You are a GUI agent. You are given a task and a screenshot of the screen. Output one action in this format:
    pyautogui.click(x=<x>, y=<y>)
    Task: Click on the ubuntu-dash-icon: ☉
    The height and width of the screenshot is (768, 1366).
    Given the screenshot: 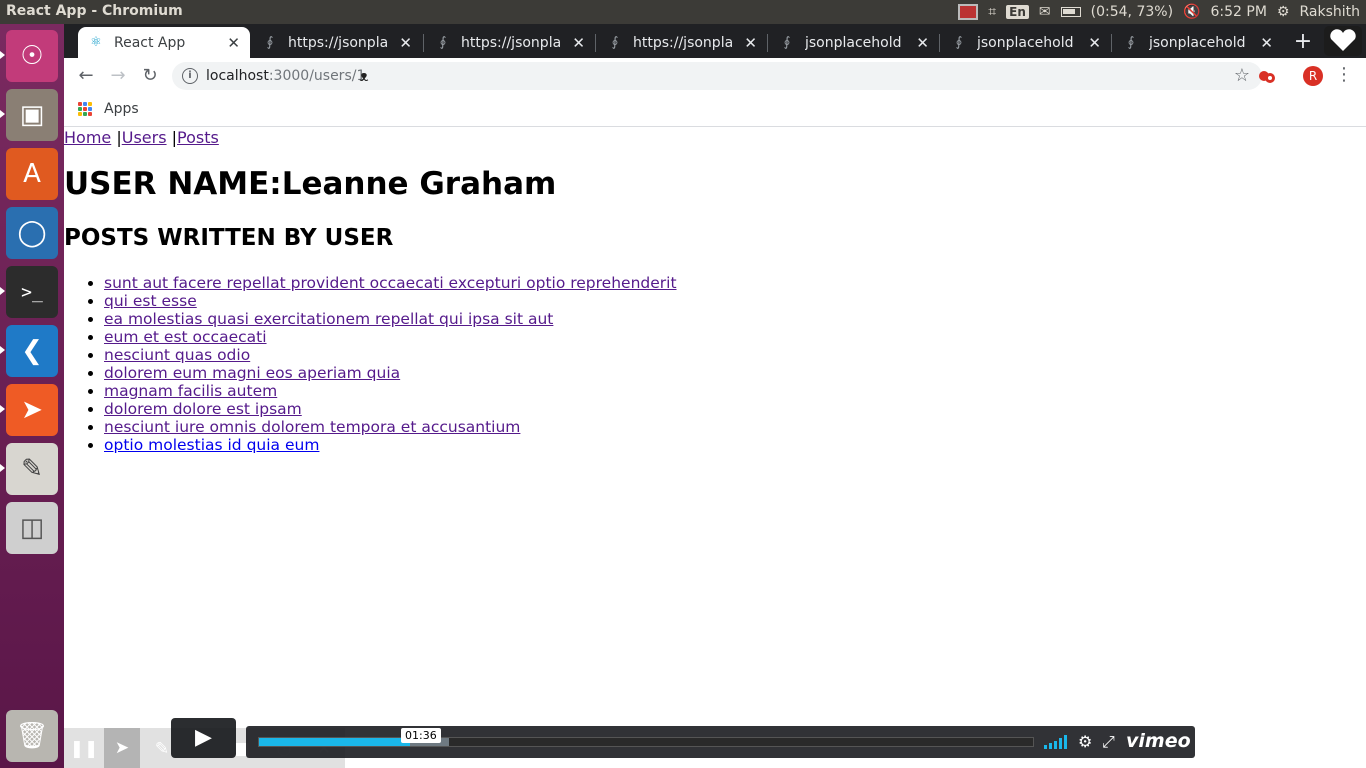 What is the action you would take?
    pyautogui.click(x=32, y=56)
    